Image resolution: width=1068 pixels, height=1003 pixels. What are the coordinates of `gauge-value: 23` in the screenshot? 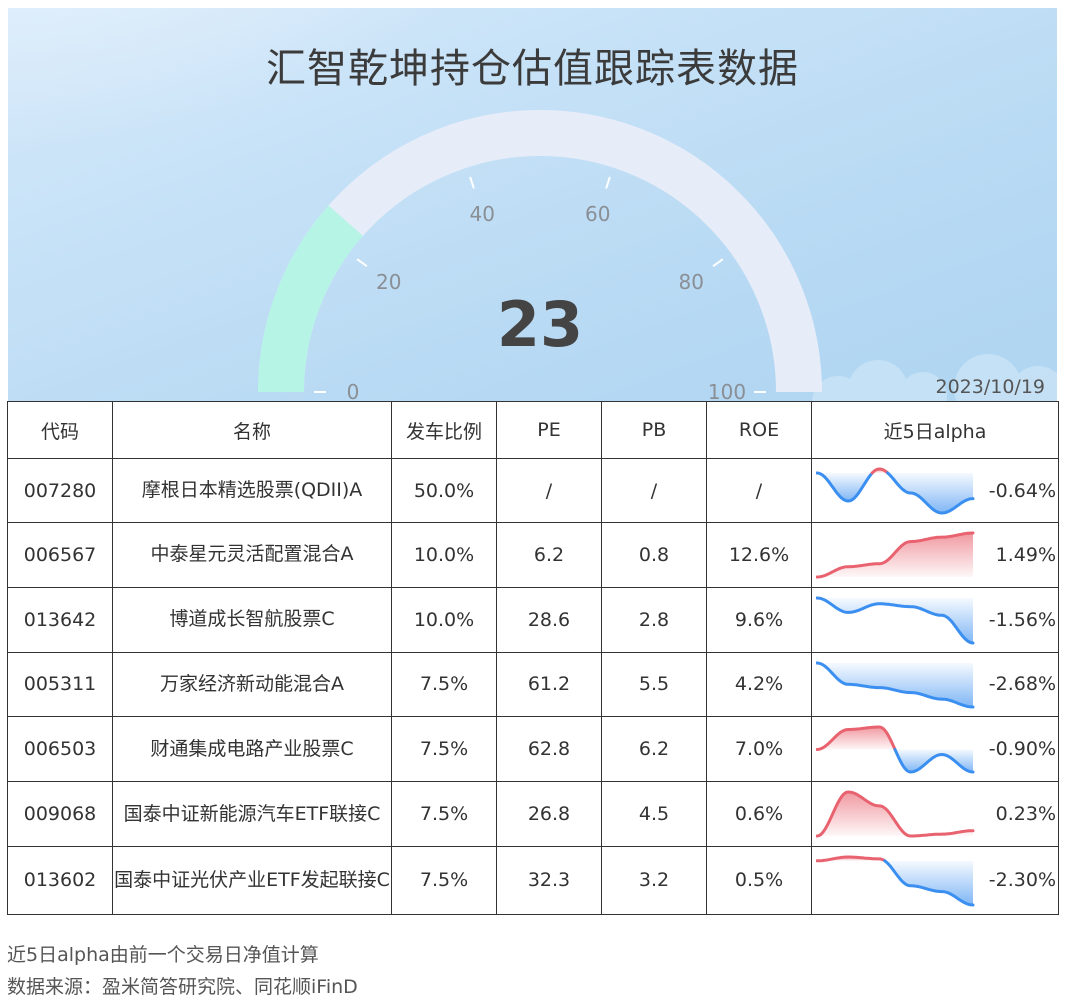 It's located at (540, 324).